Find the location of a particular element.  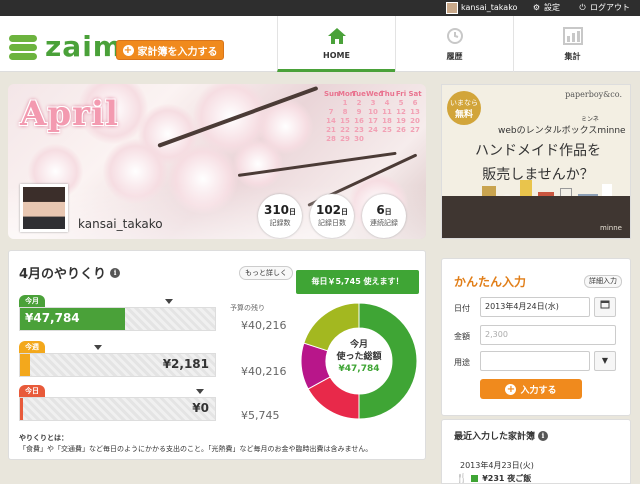

calendar-week-row: 14 15 16 17 18 19 20 is located at coordinates (374, 121).